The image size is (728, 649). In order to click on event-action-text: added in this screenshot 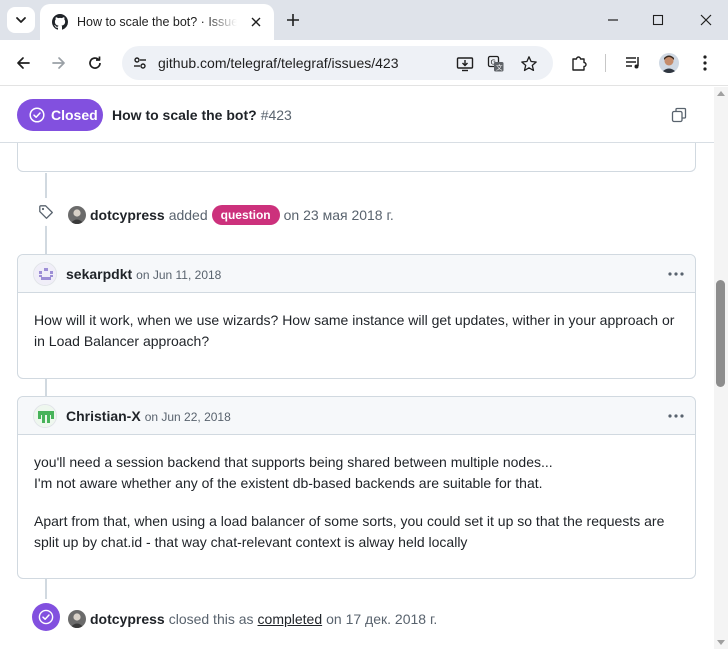, I will do `click(188, 215)`.